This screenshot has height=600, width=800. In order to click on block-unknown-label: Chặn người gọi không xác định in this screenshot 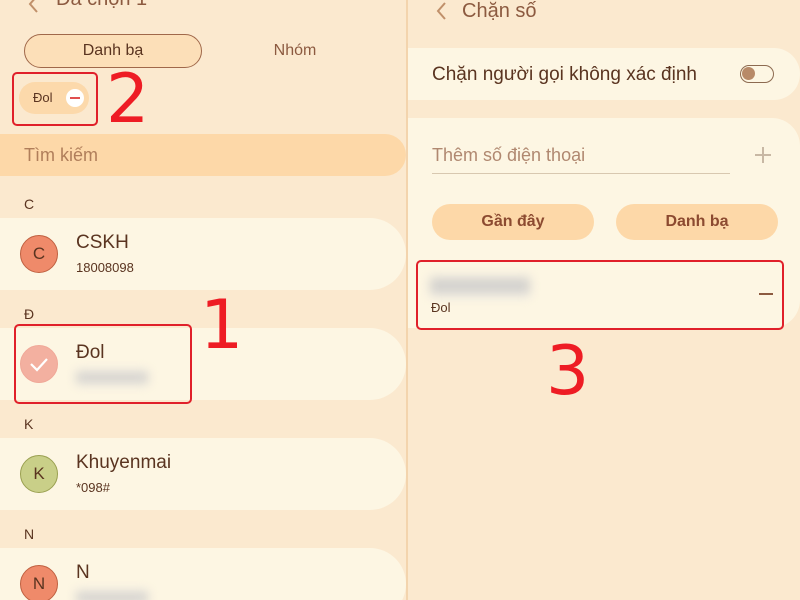, I will do `click(564, 74)`.